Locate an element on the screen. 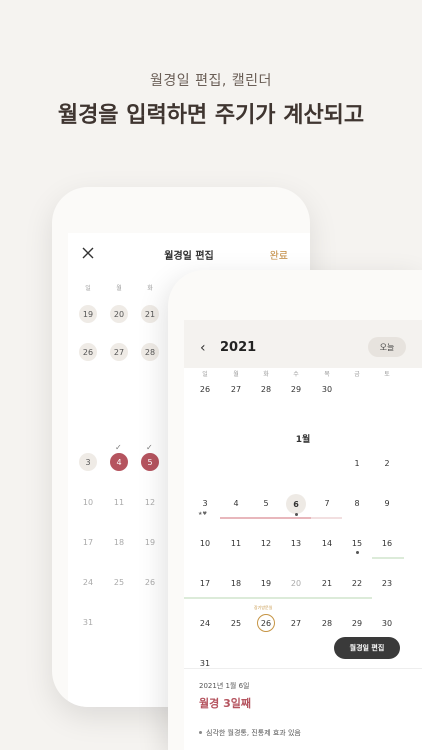 The width and height of the screenshot is (422, 750). promo-headline: 월경을 입력하면 주기가 계산되고 is located at coordinates (211, 115).